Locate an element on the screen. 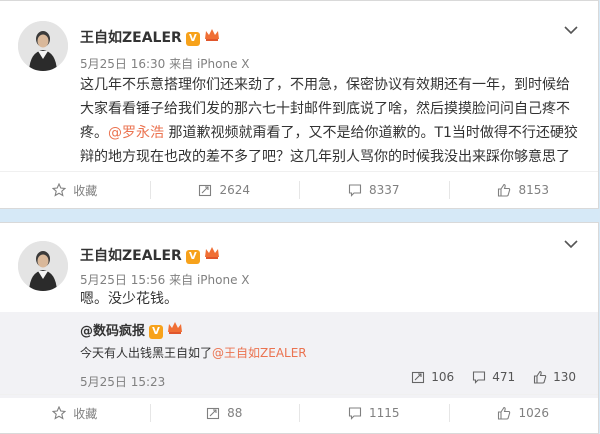  comment-button: 8337 is located at coordinates (374, 190).